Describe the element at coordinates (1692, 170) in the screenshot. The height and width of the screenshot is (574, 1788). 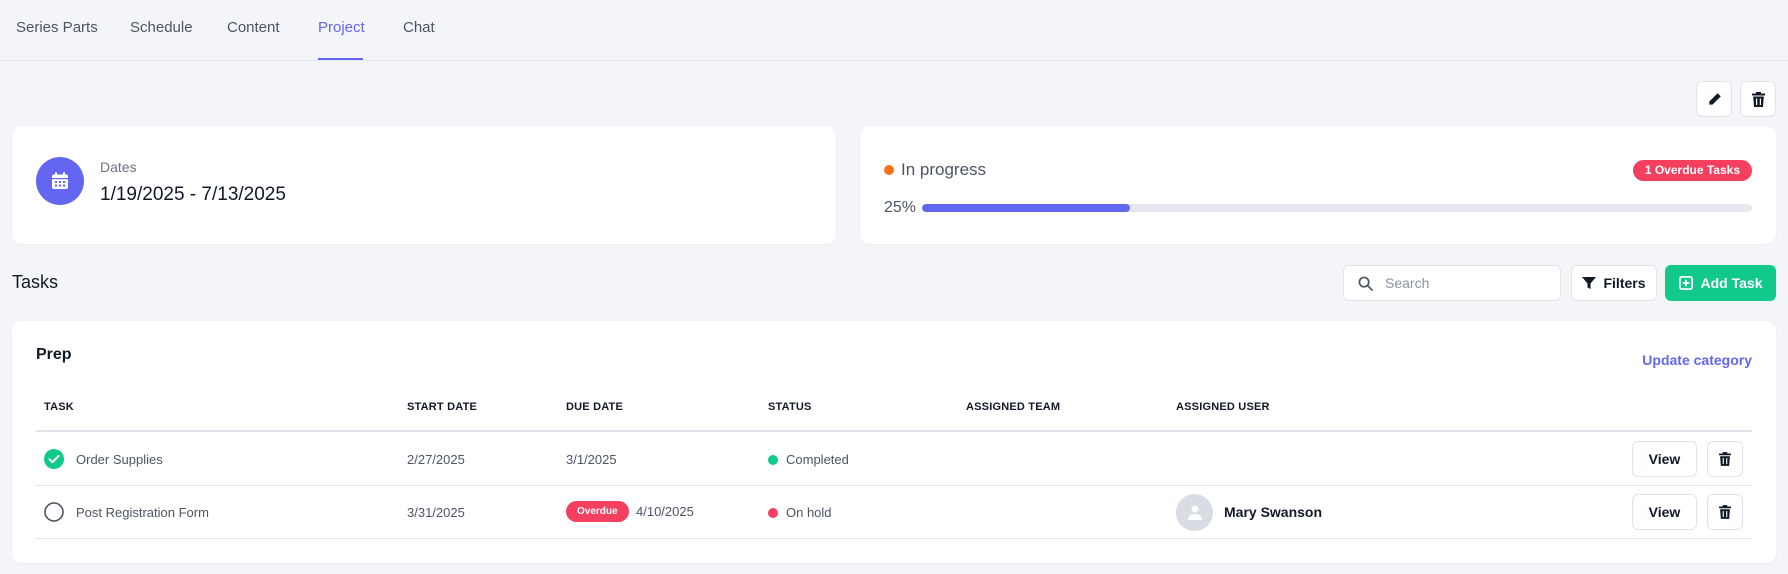
I see `overdue-tasks-badge: 1 Overdue Tasks` at that location.